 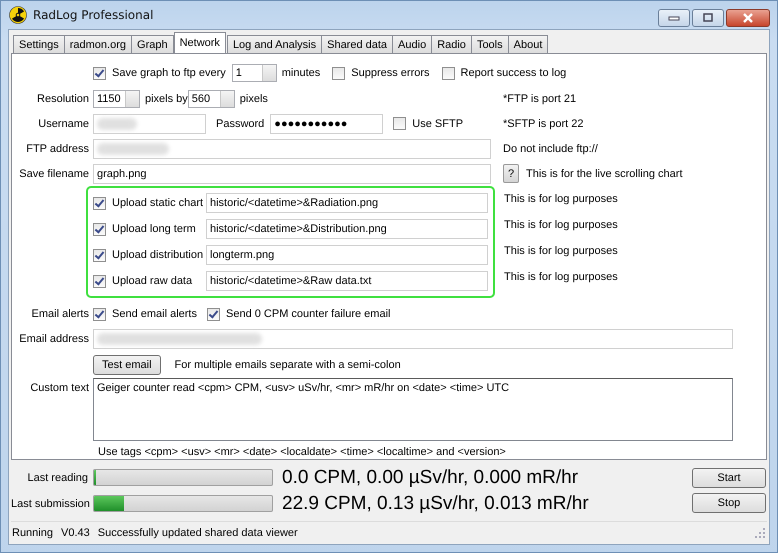 What do you see at coordinates (54, 338) in the screenshot?
I see `field-label: Email address` at bounding box center [54, 338].